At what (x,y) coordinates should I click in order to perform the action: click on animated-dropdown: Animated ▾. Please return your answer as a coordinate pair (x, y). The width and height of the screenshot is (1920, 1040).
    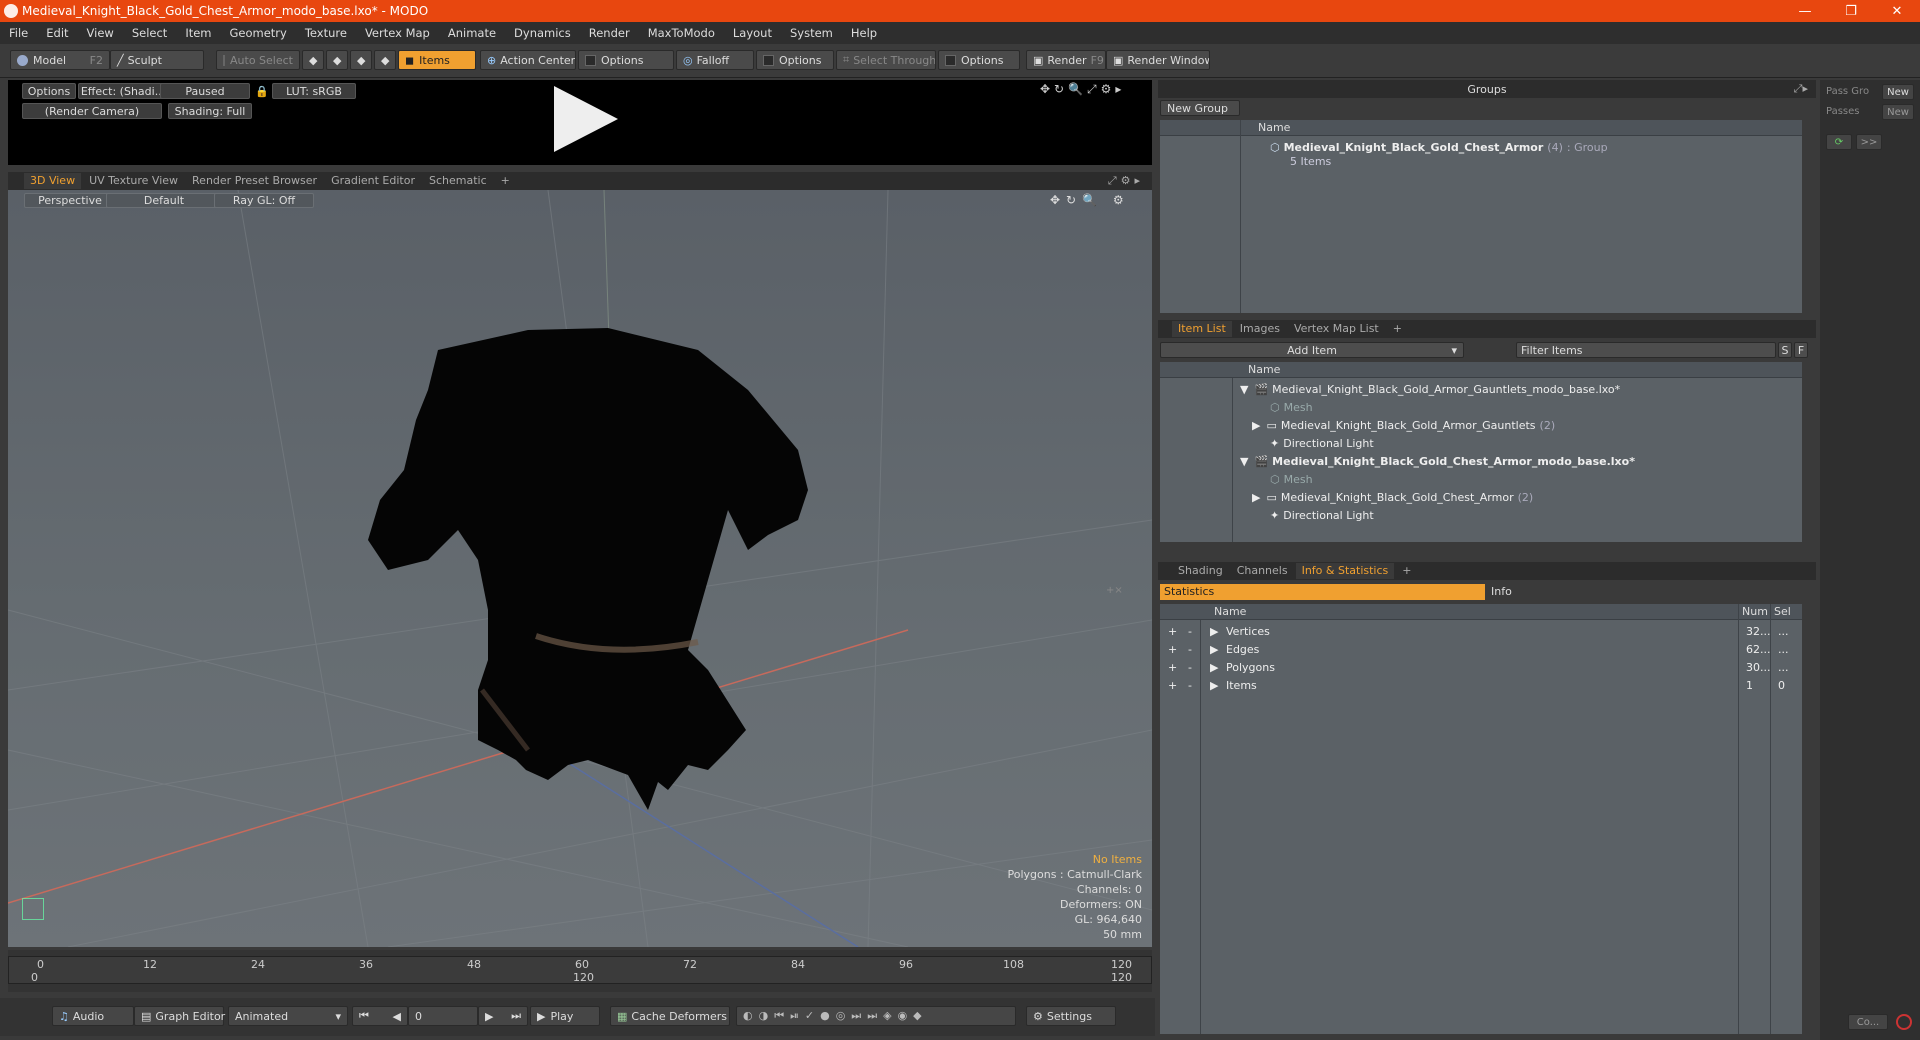
    Looking at the image, I should click on (288, 1016).